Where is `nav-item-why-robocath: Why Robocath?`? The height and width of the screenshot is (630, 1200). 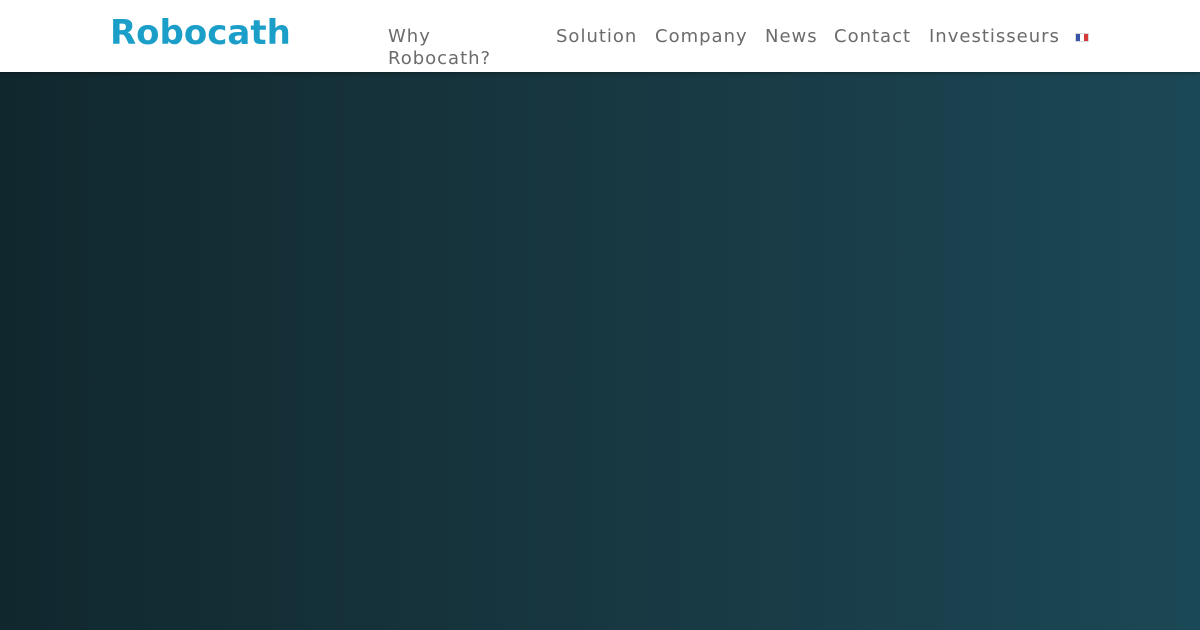 nav-item-why-robocath: Why Robocath? is located at coordinates (453, 48).